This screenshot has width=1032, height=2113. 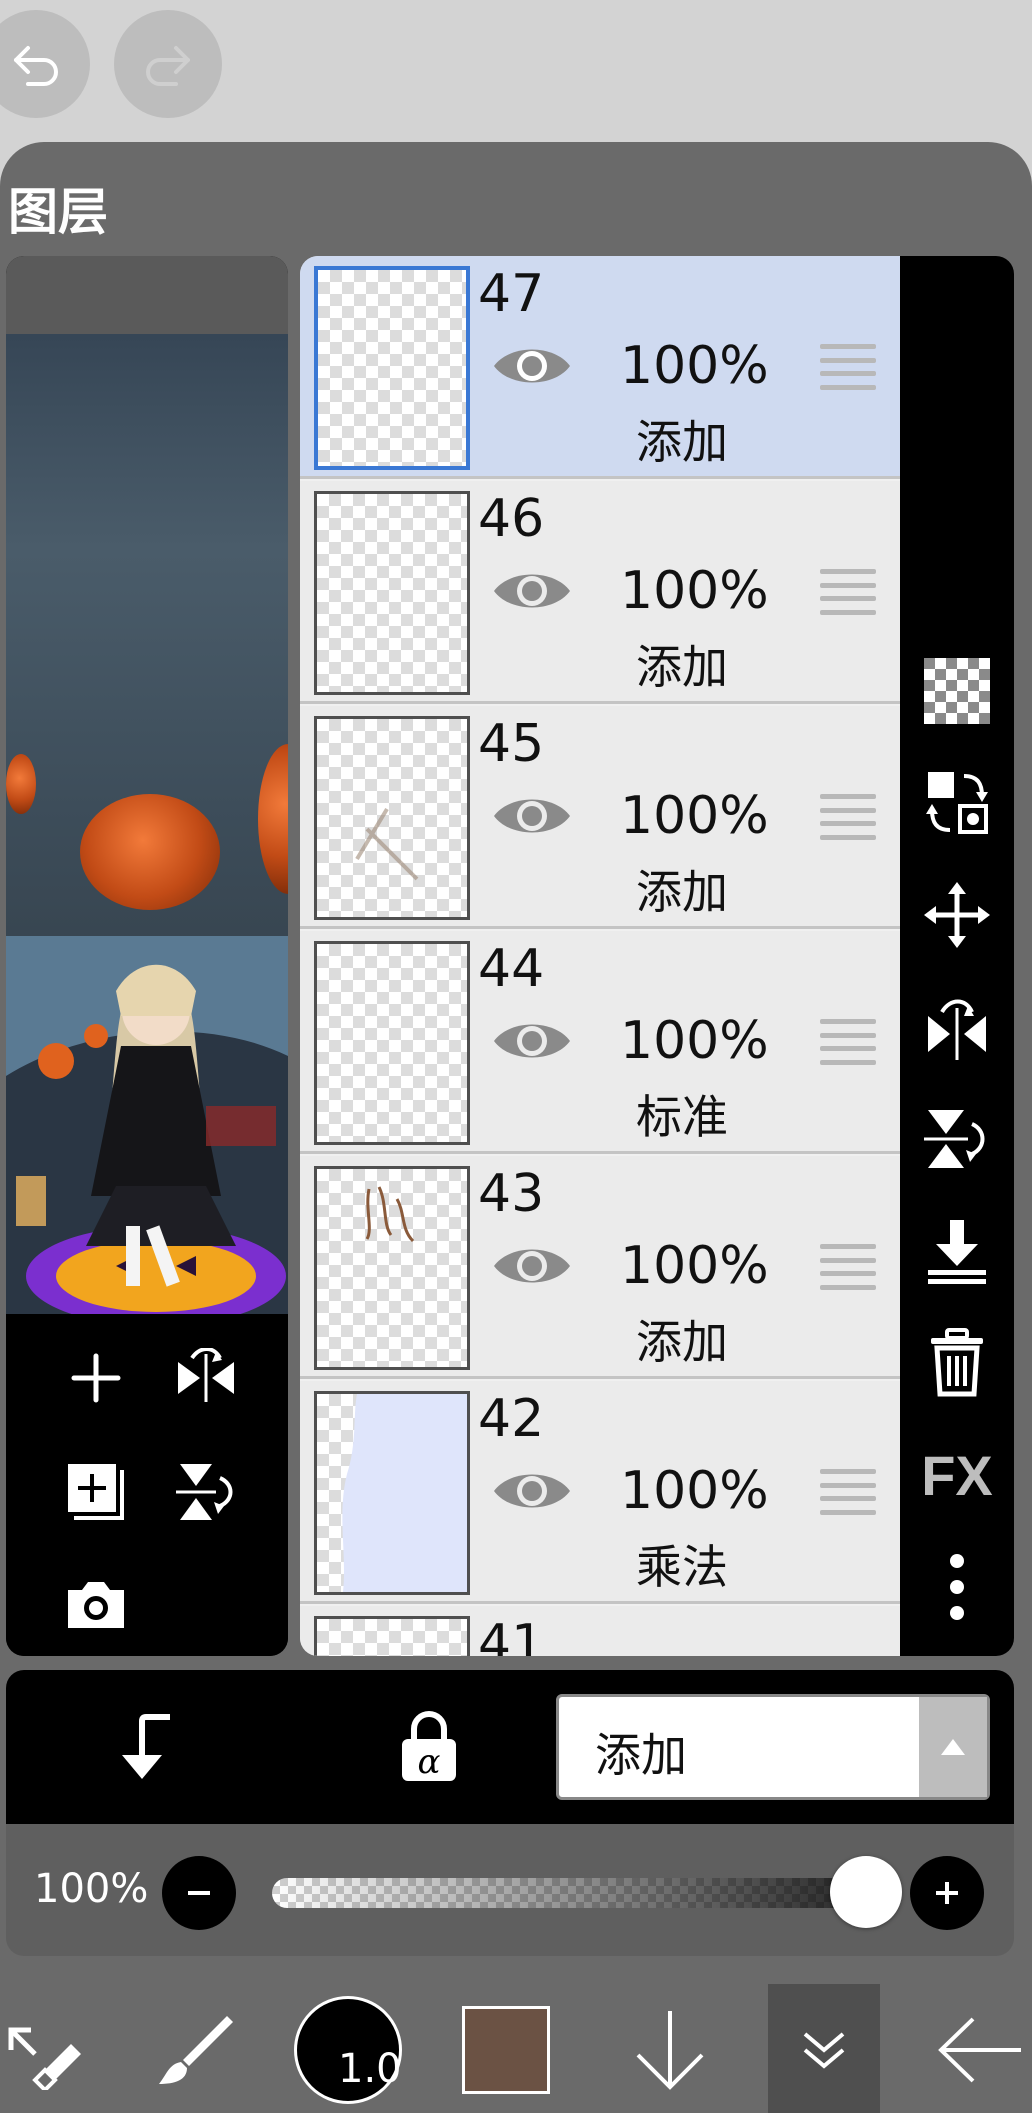 What do you see at coordinates (600, 1631) in the screenshot?
I see `layer-row-41: 41` at bounding box center [600, 1631].